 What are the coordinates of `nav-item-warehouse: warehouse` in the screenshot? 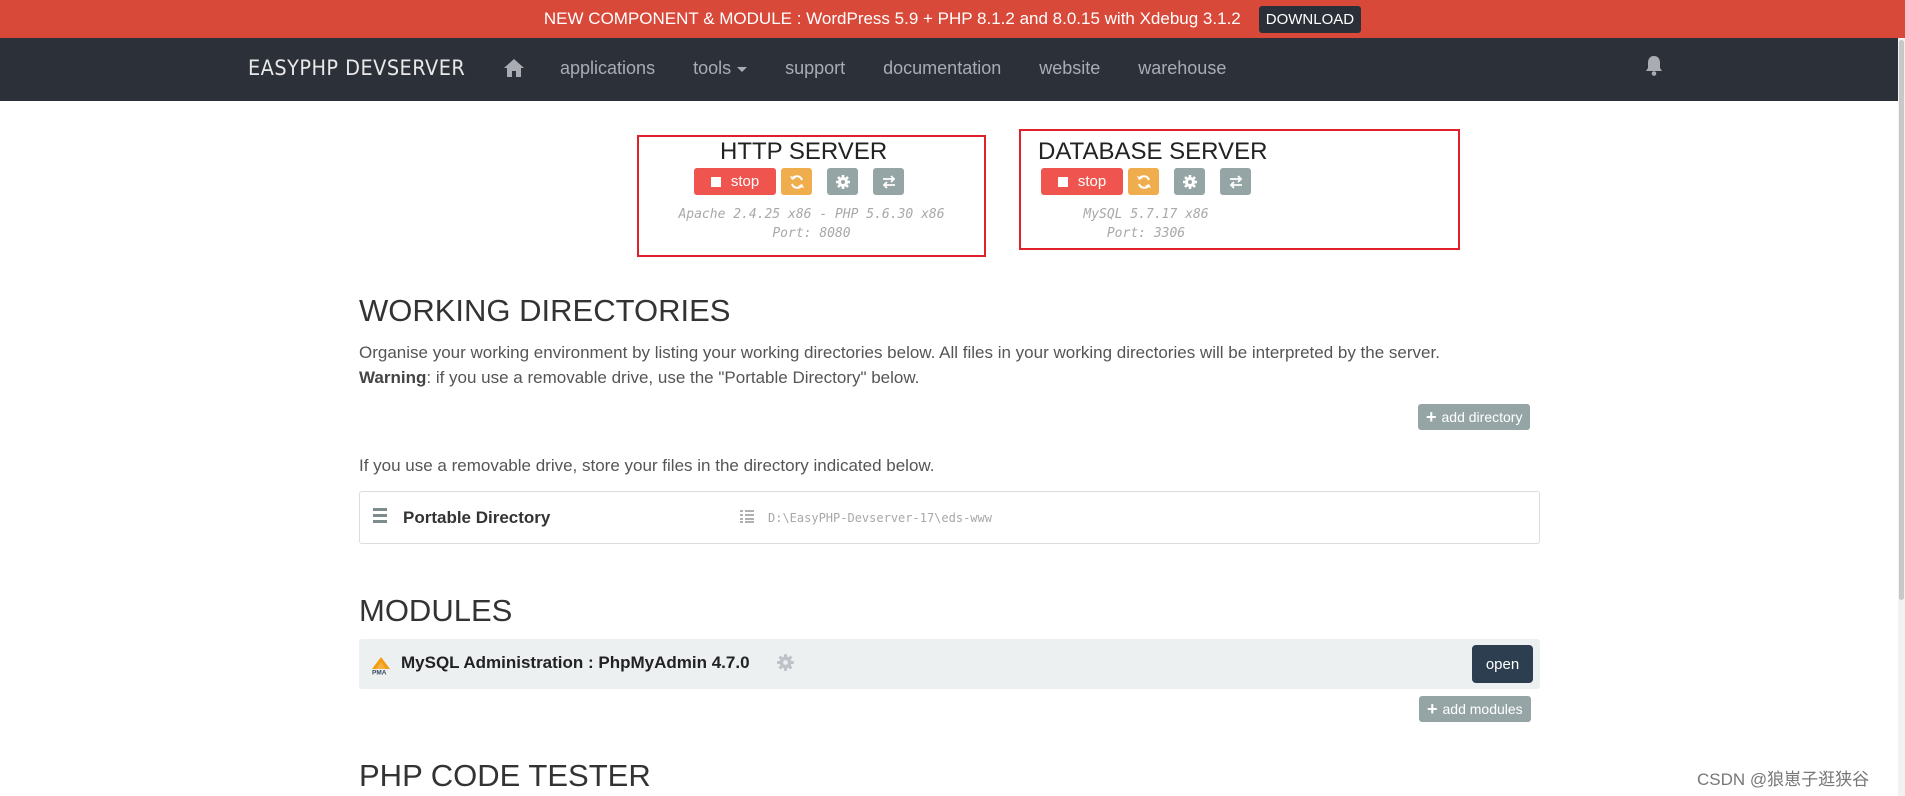 It's located at (1182, 68).